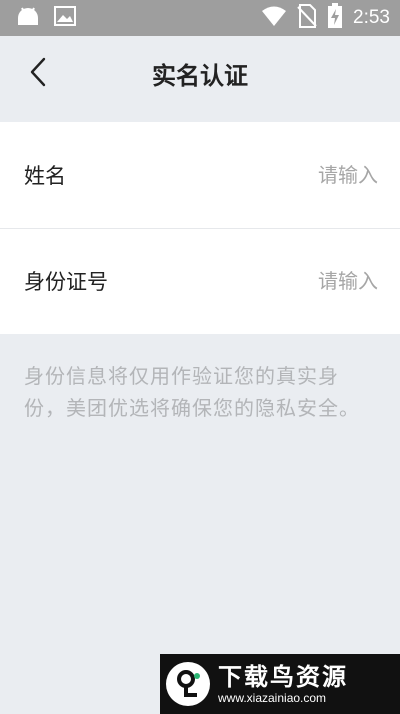  Describe the element at coordinates (28, 18) in the screenshot. I see `android-icon` at that location.